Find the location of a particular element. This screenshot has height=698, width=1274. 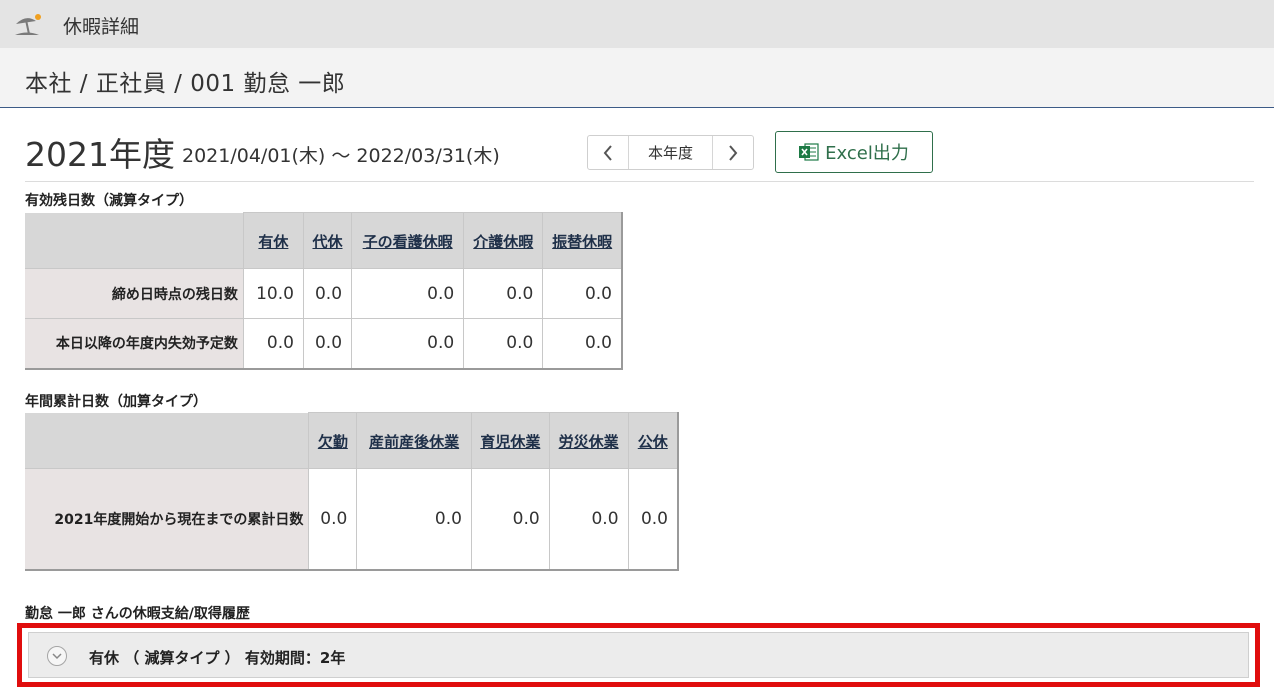

chevron-right-icon is located at coordinates (733, 152).